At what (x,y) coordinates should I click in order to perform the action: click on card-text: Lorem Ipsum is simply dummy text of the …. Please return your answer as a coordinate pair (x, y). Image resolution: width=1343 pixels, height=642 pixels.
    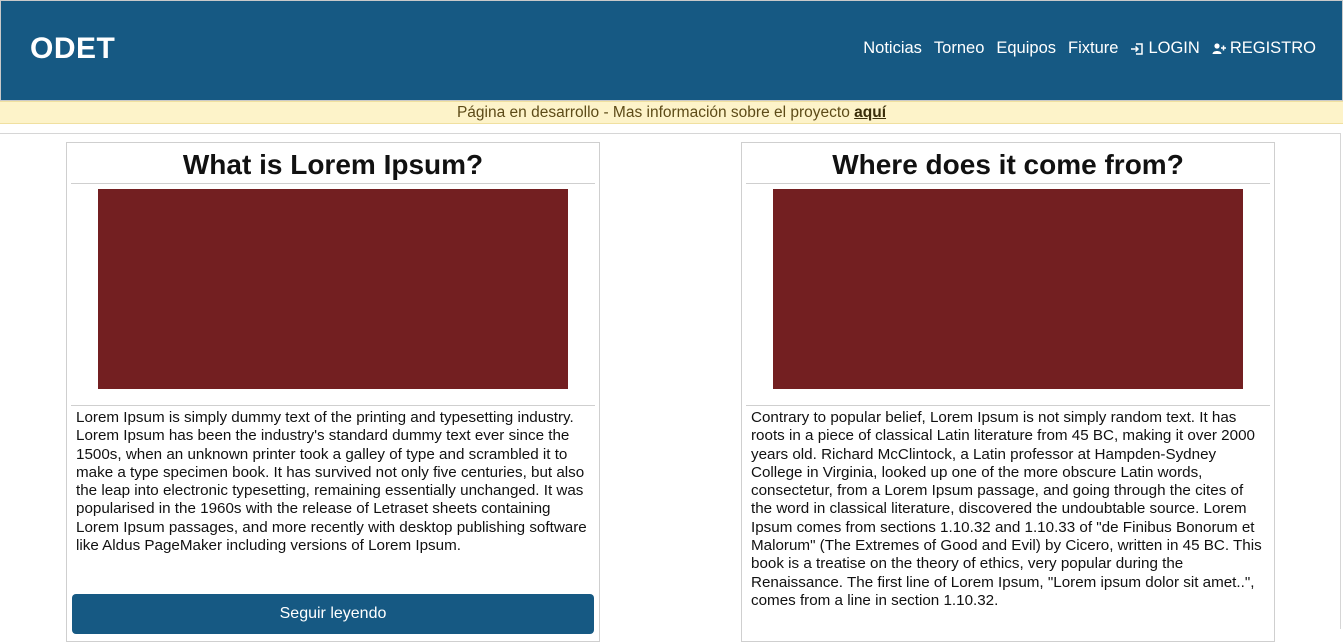
    Looking at the image, I should click on (331, 482).